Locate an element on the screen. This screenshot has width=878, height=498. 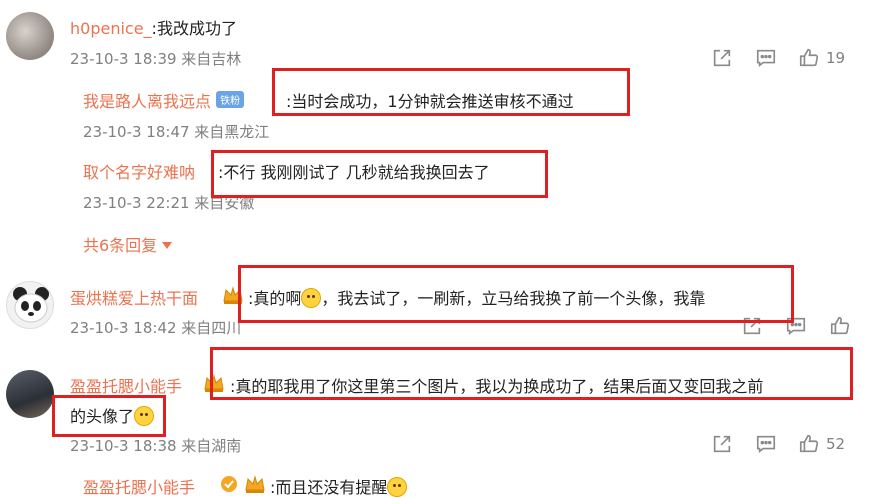
reply-username: 取个名字好难呐 is located at coordinates (139, 171).